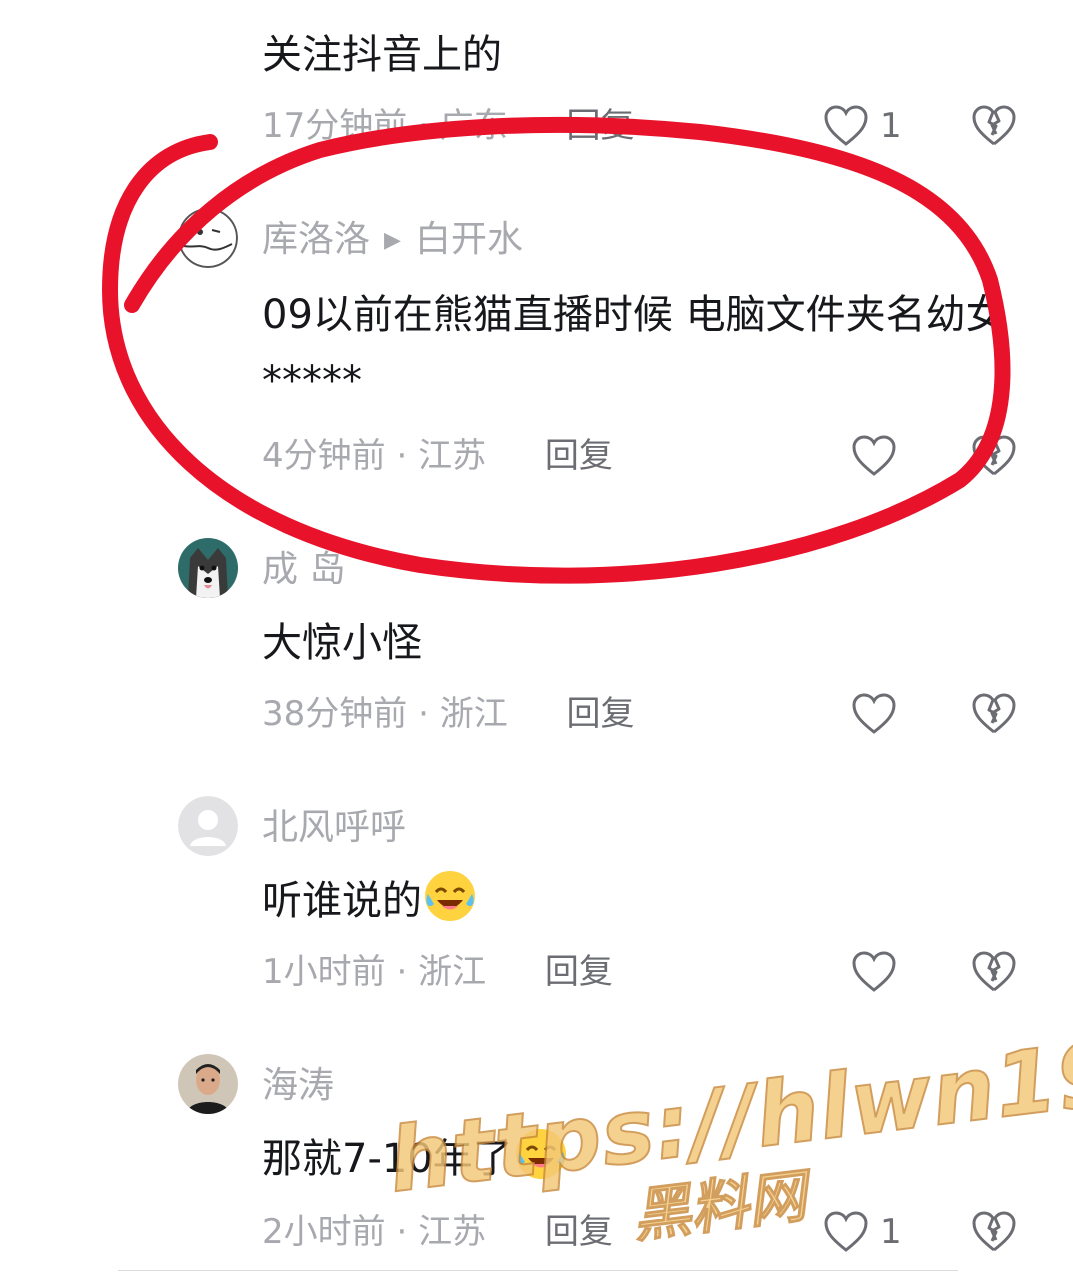 Image resolution: width=1073 pixels, height=1282 pixels. Describe the element at coordinates (324, 972) in the screenshot. I see `comment-time: 1小时前` at that location.